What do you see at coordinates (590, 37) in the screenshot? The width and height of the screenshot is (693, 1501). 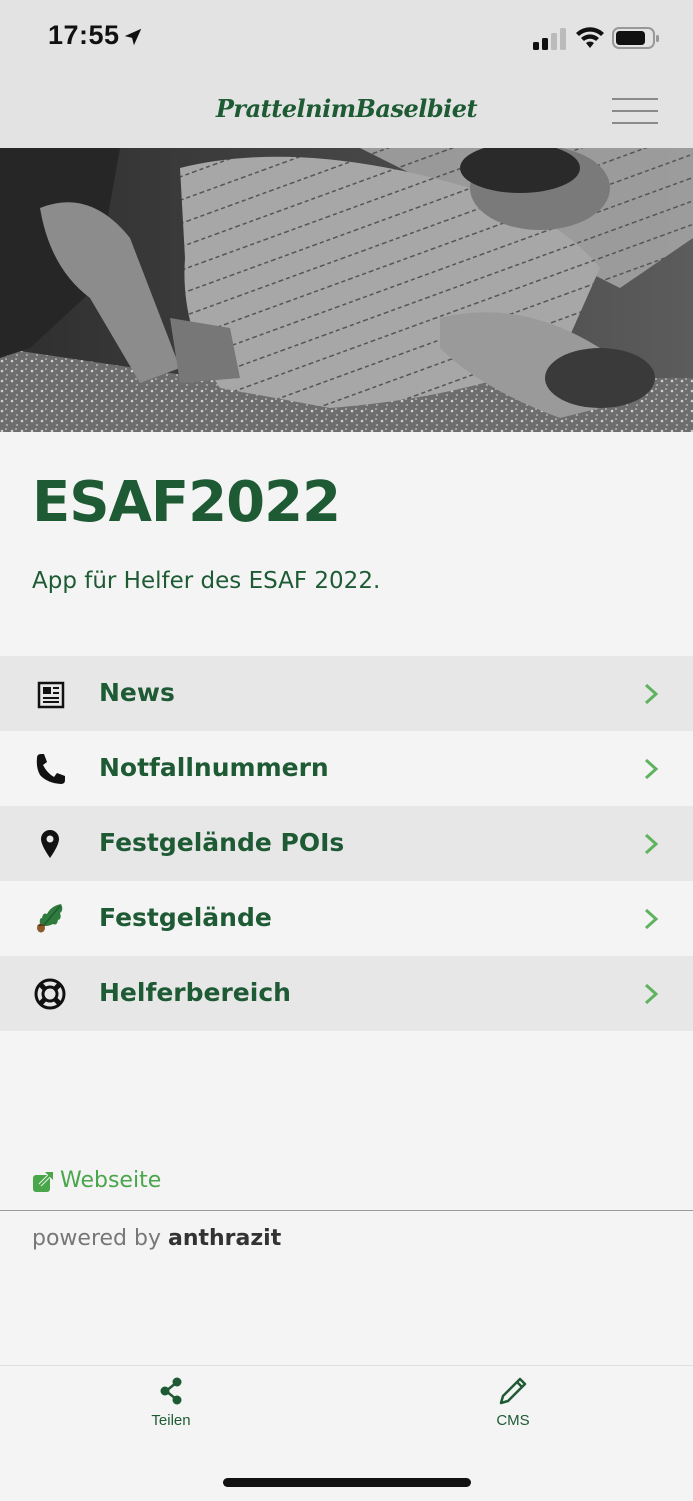 I see `wifi-icon` at bounding box center [590, 37].